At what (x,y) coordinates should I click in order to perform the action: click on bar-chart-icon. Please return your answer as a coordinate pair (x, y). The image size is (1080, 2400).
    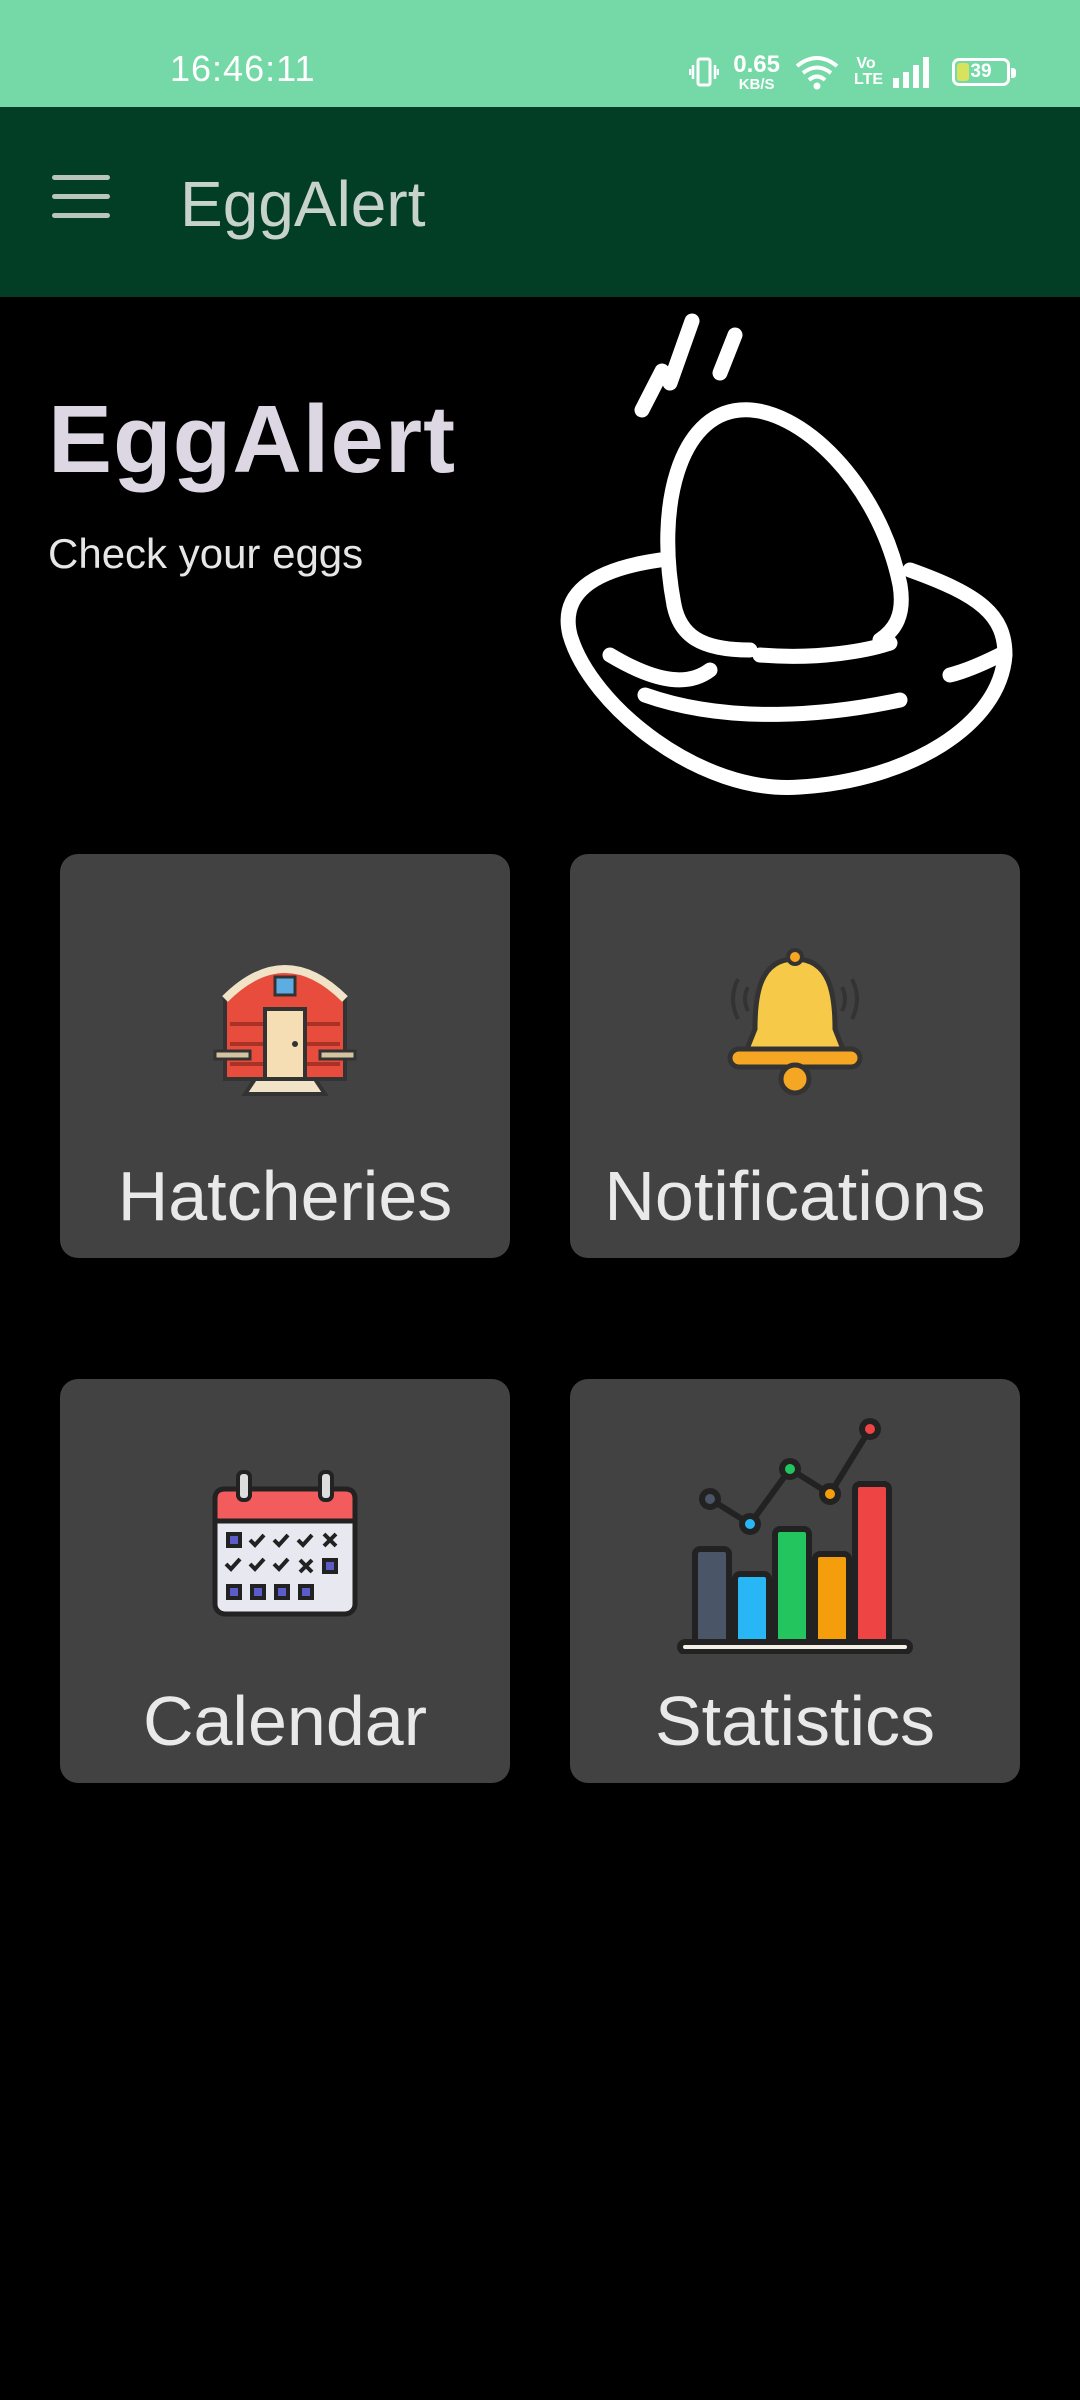
    Looking at the image, I should click on (795, 1536).